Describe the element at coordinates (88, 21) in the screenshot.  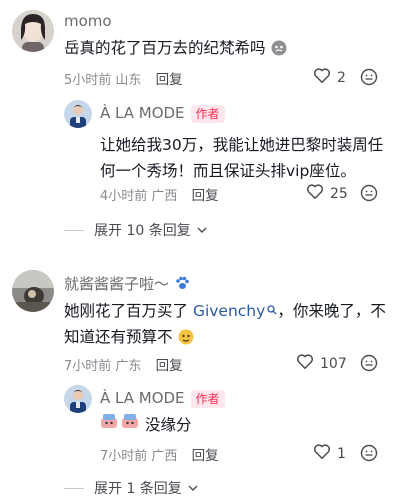
I see `comment-username: momo` at that location.